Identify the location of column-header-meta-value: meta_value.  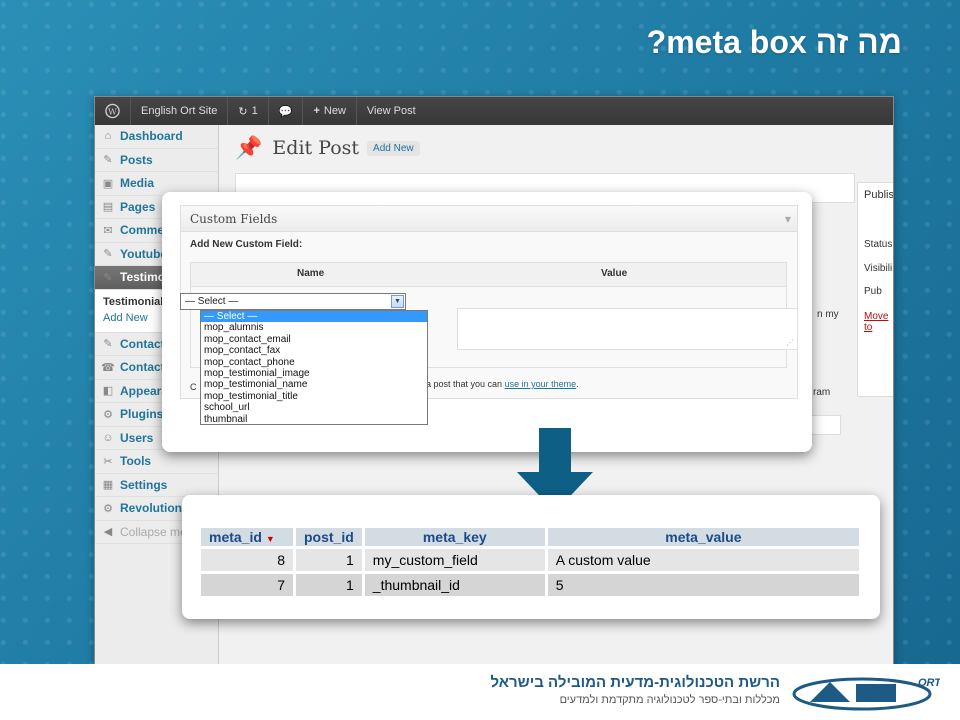
(703, 537).